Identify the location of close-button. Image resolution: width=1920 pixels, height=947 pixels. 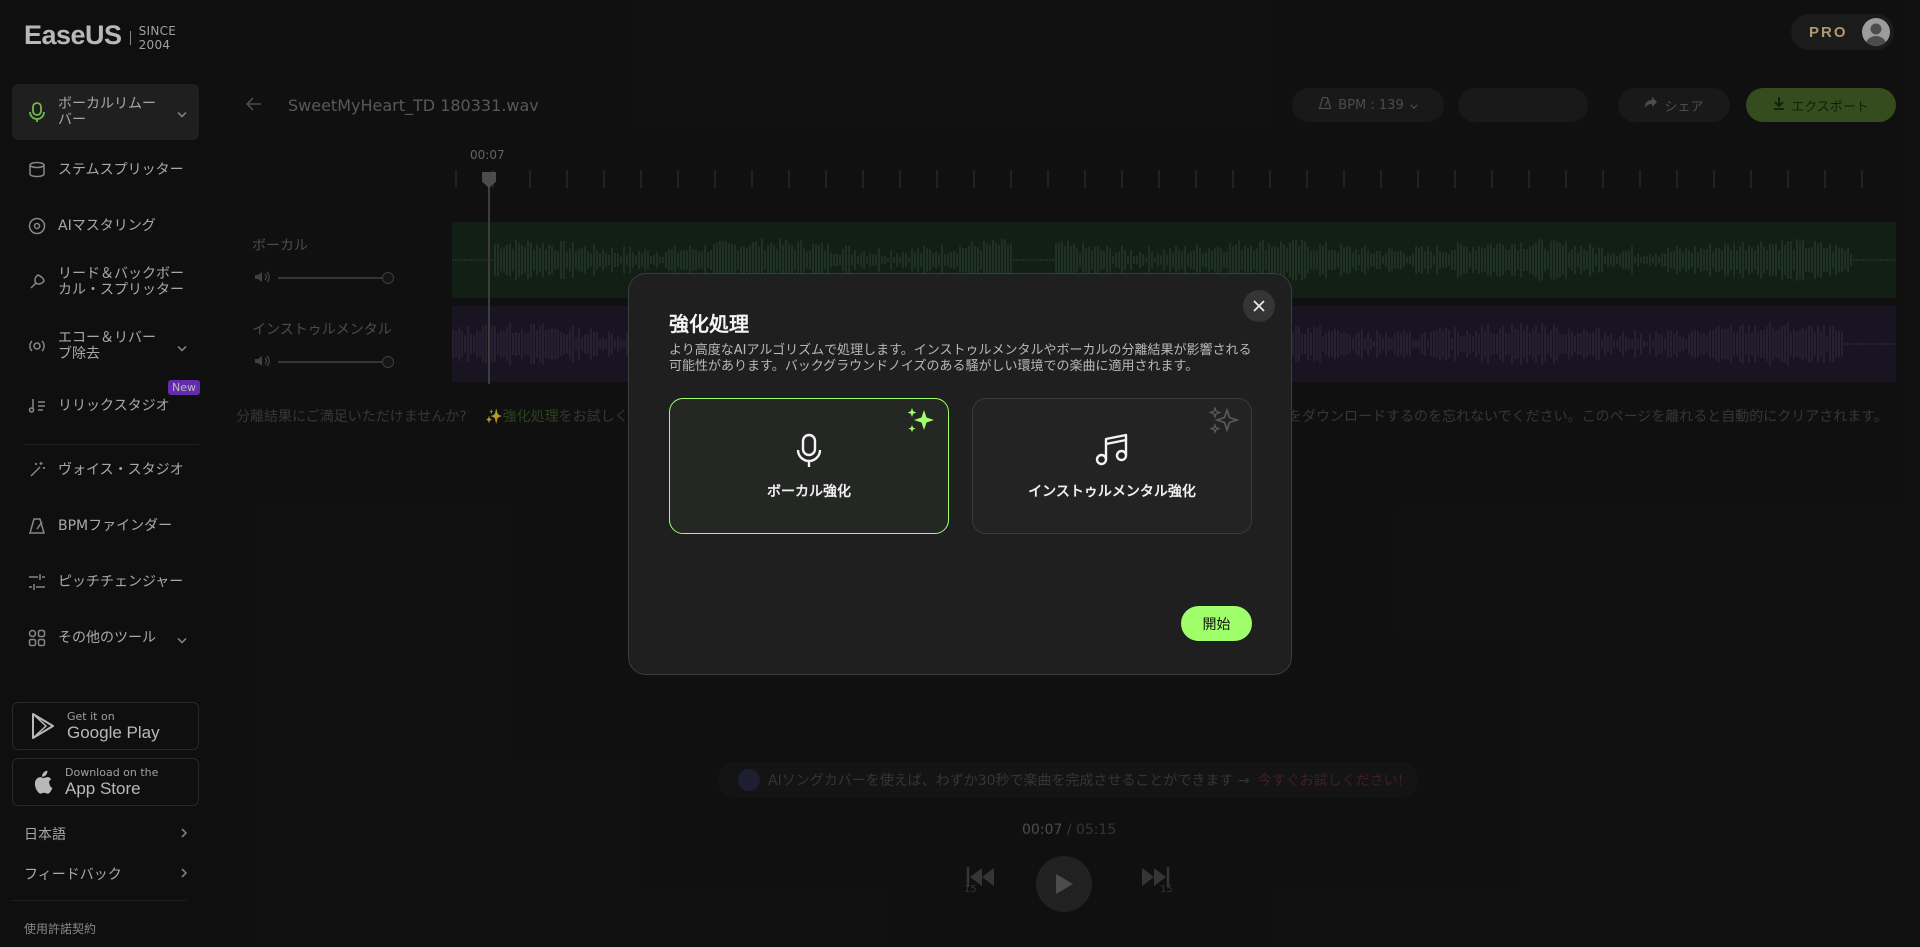
(1259, 306).